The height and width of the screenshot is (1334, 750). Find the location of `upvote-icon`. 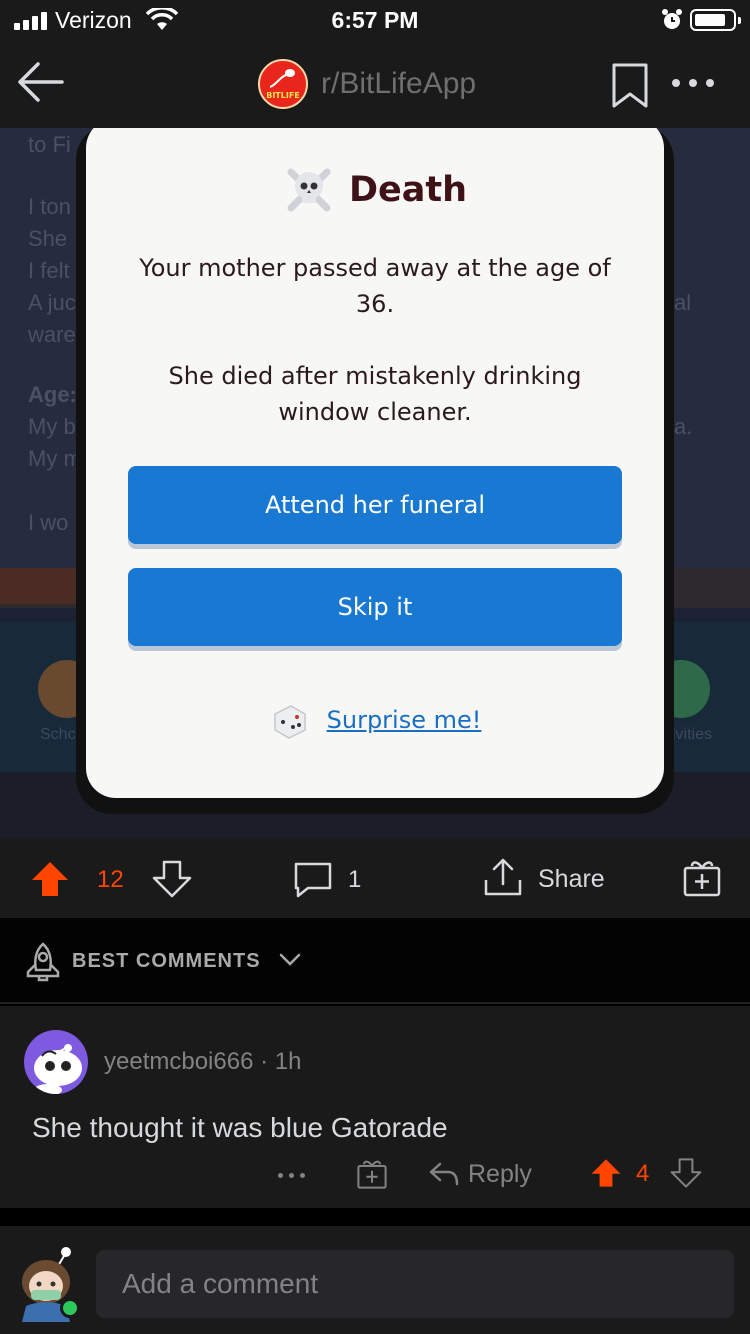

upvote-icon is located at coordinates (50, 879).